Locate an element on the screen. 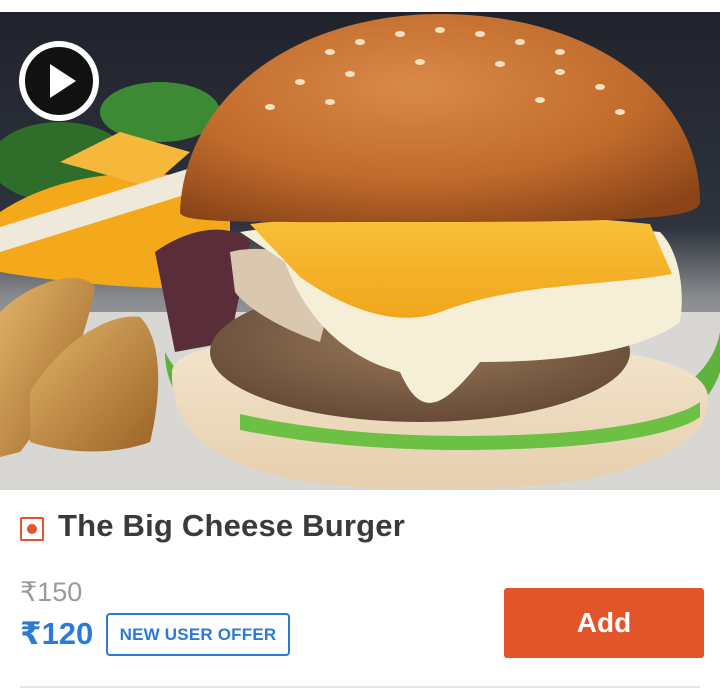  item-title: The Big Cheese Burger is located at coordinates (232, 525).